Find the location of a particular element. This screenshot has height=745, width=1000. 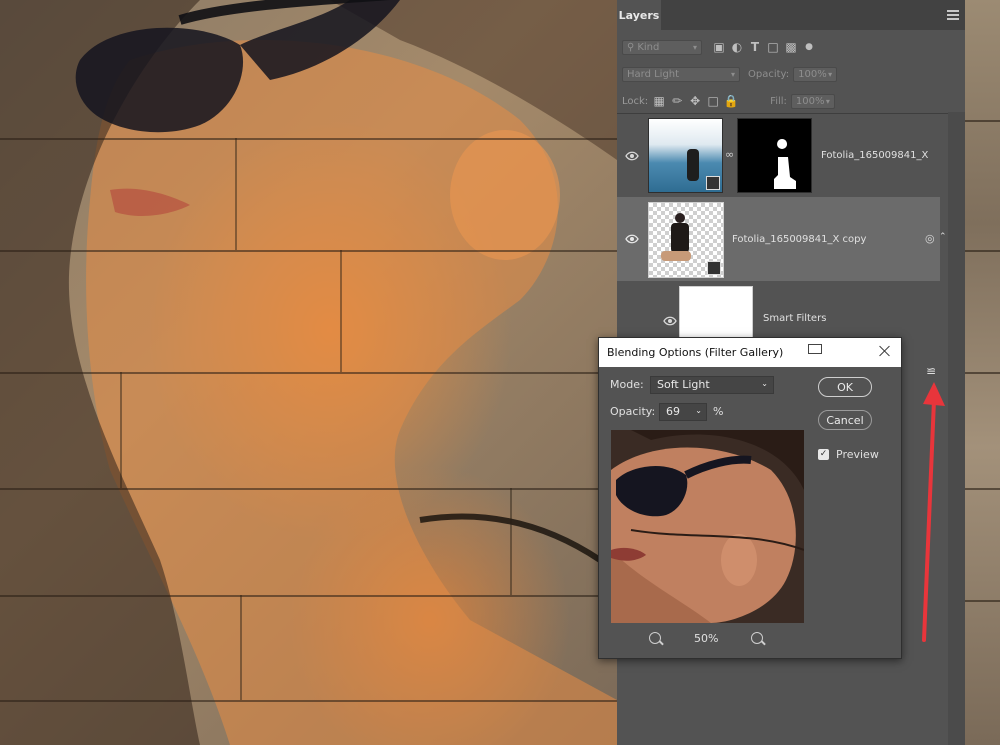

window-snap-icon is located at coordinates (815, 349).